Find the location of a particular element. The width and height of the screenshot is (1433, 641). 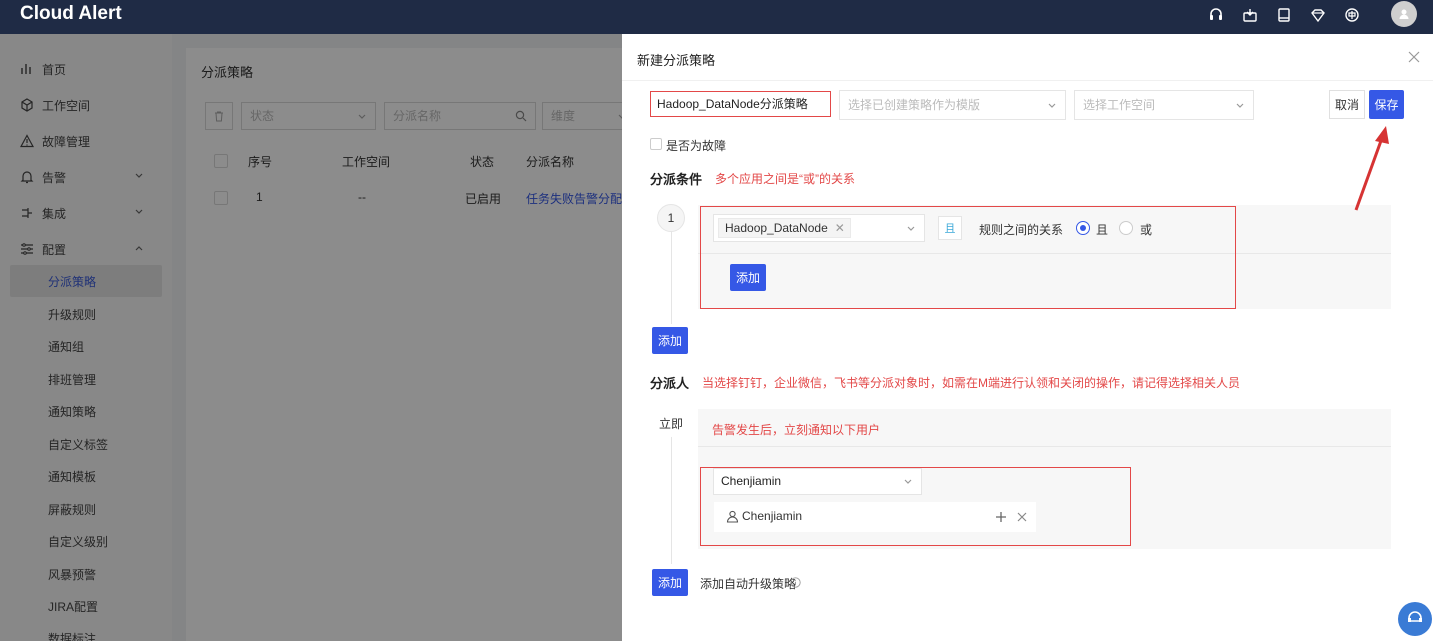

is-fault-label: 是否为故障 is located at coordinates (696, 146).